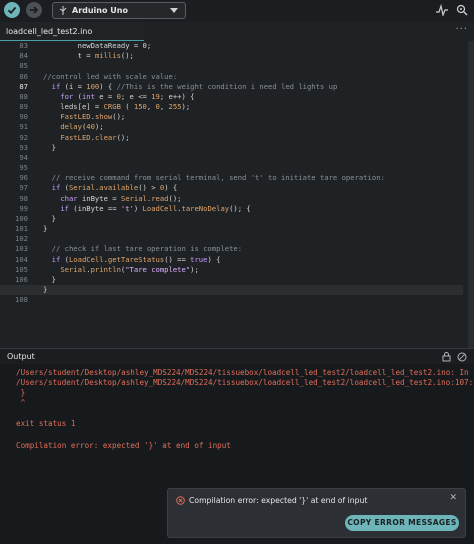 This screenshot has width=474, height=544. I want to click on code-token: 150, so click(140, 107).